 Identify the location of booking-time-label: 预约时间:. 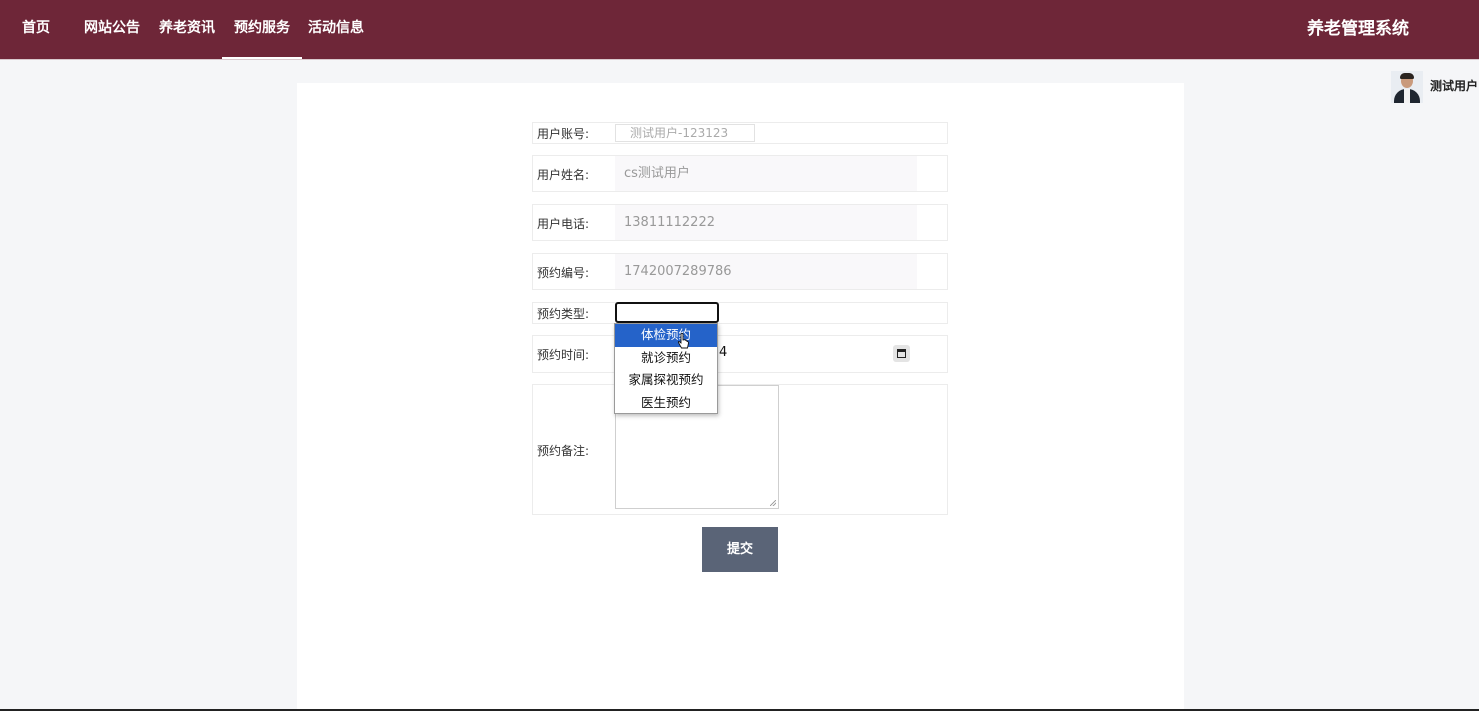
(563, 355).